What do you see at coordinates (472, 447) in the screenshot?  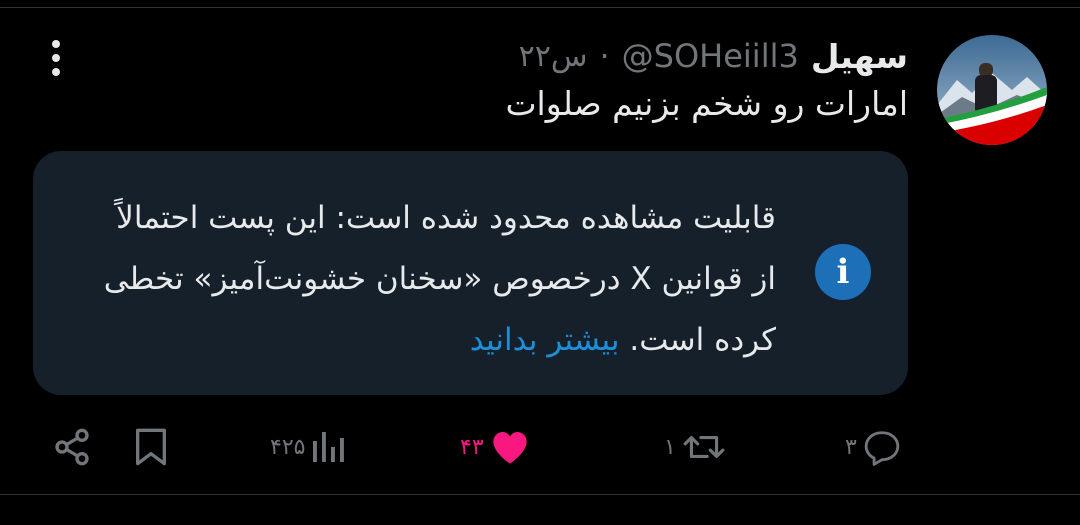 I see `like-count: ۴۳` at bounding box center [472, 447].